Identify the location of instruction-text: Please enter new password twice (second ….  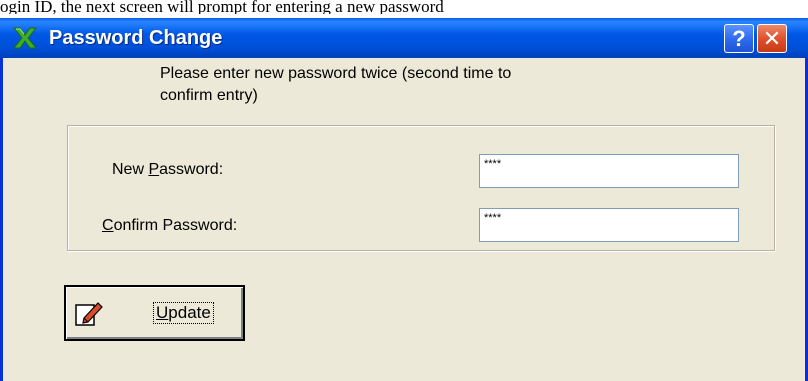
(420, 85).